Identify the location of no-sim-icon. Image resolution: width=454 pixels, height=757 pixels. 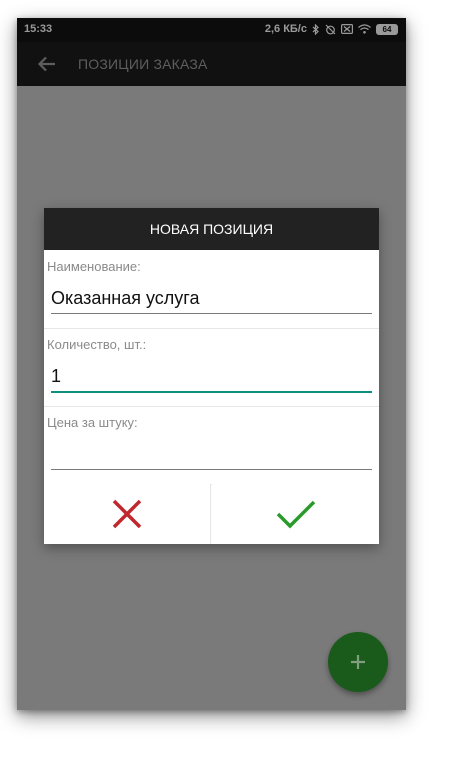
(347, 29).